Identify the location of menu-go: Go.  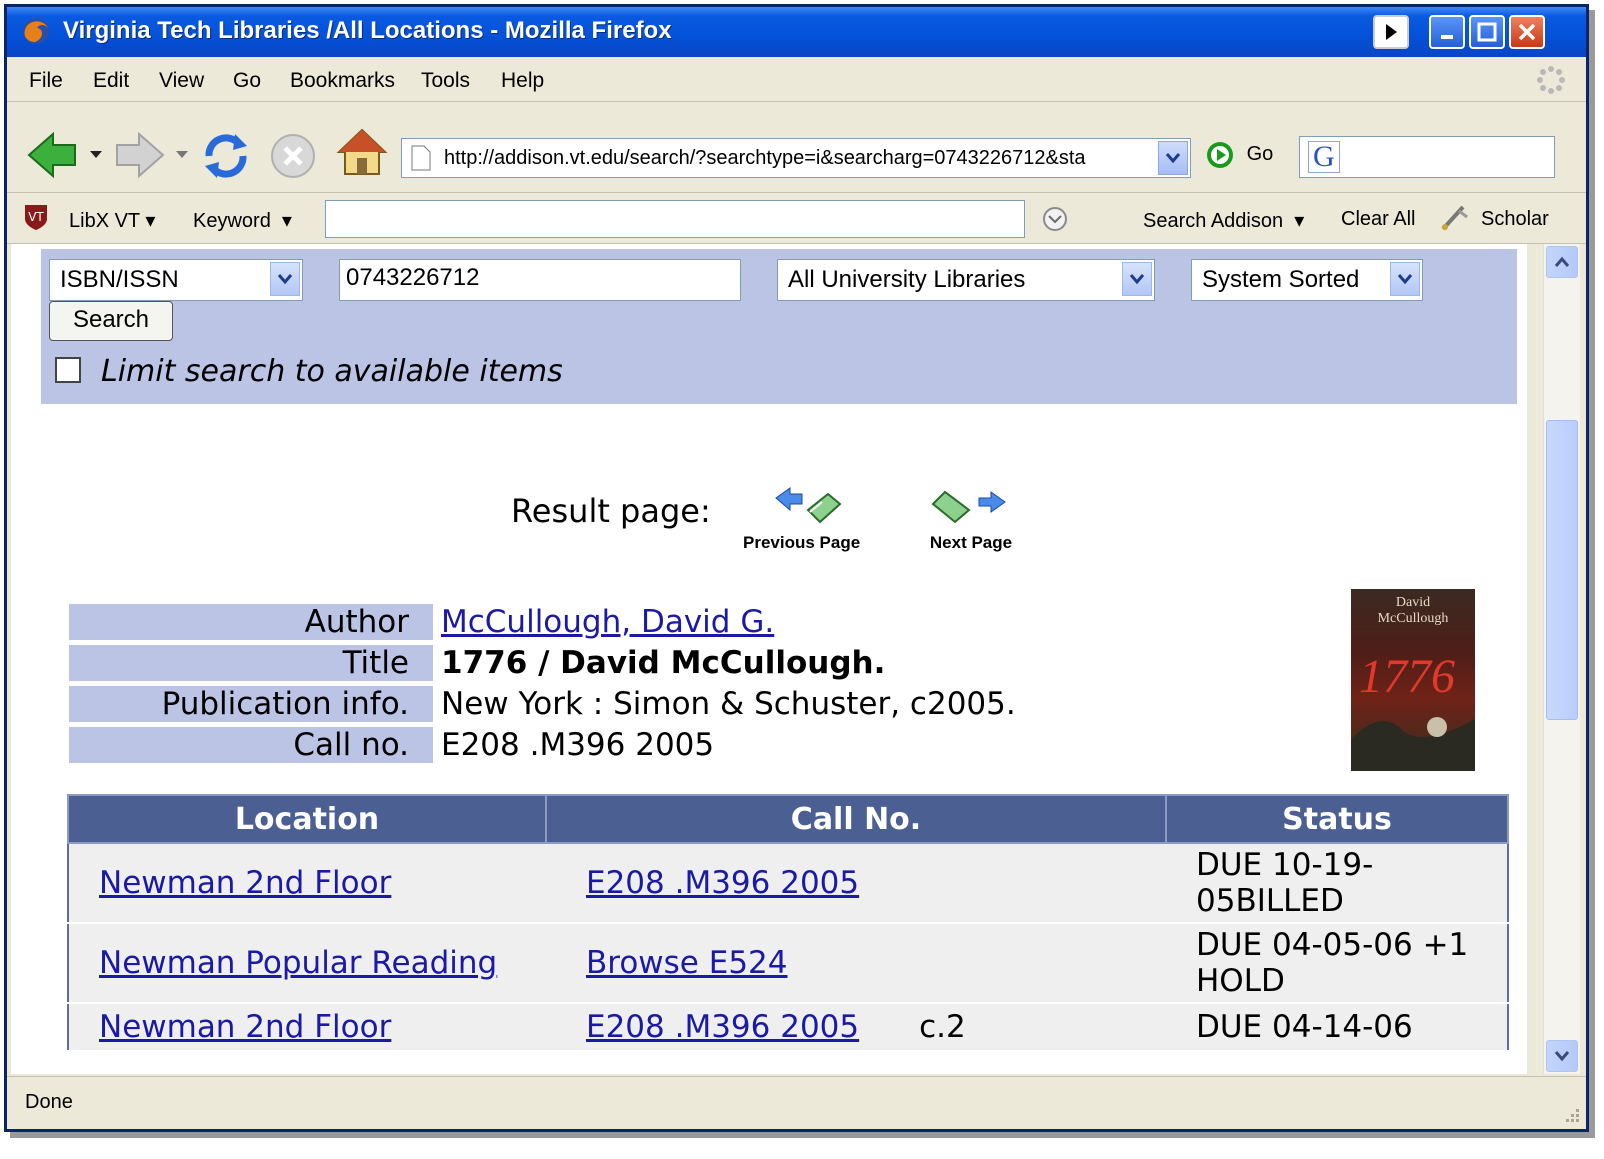
(247, 81).